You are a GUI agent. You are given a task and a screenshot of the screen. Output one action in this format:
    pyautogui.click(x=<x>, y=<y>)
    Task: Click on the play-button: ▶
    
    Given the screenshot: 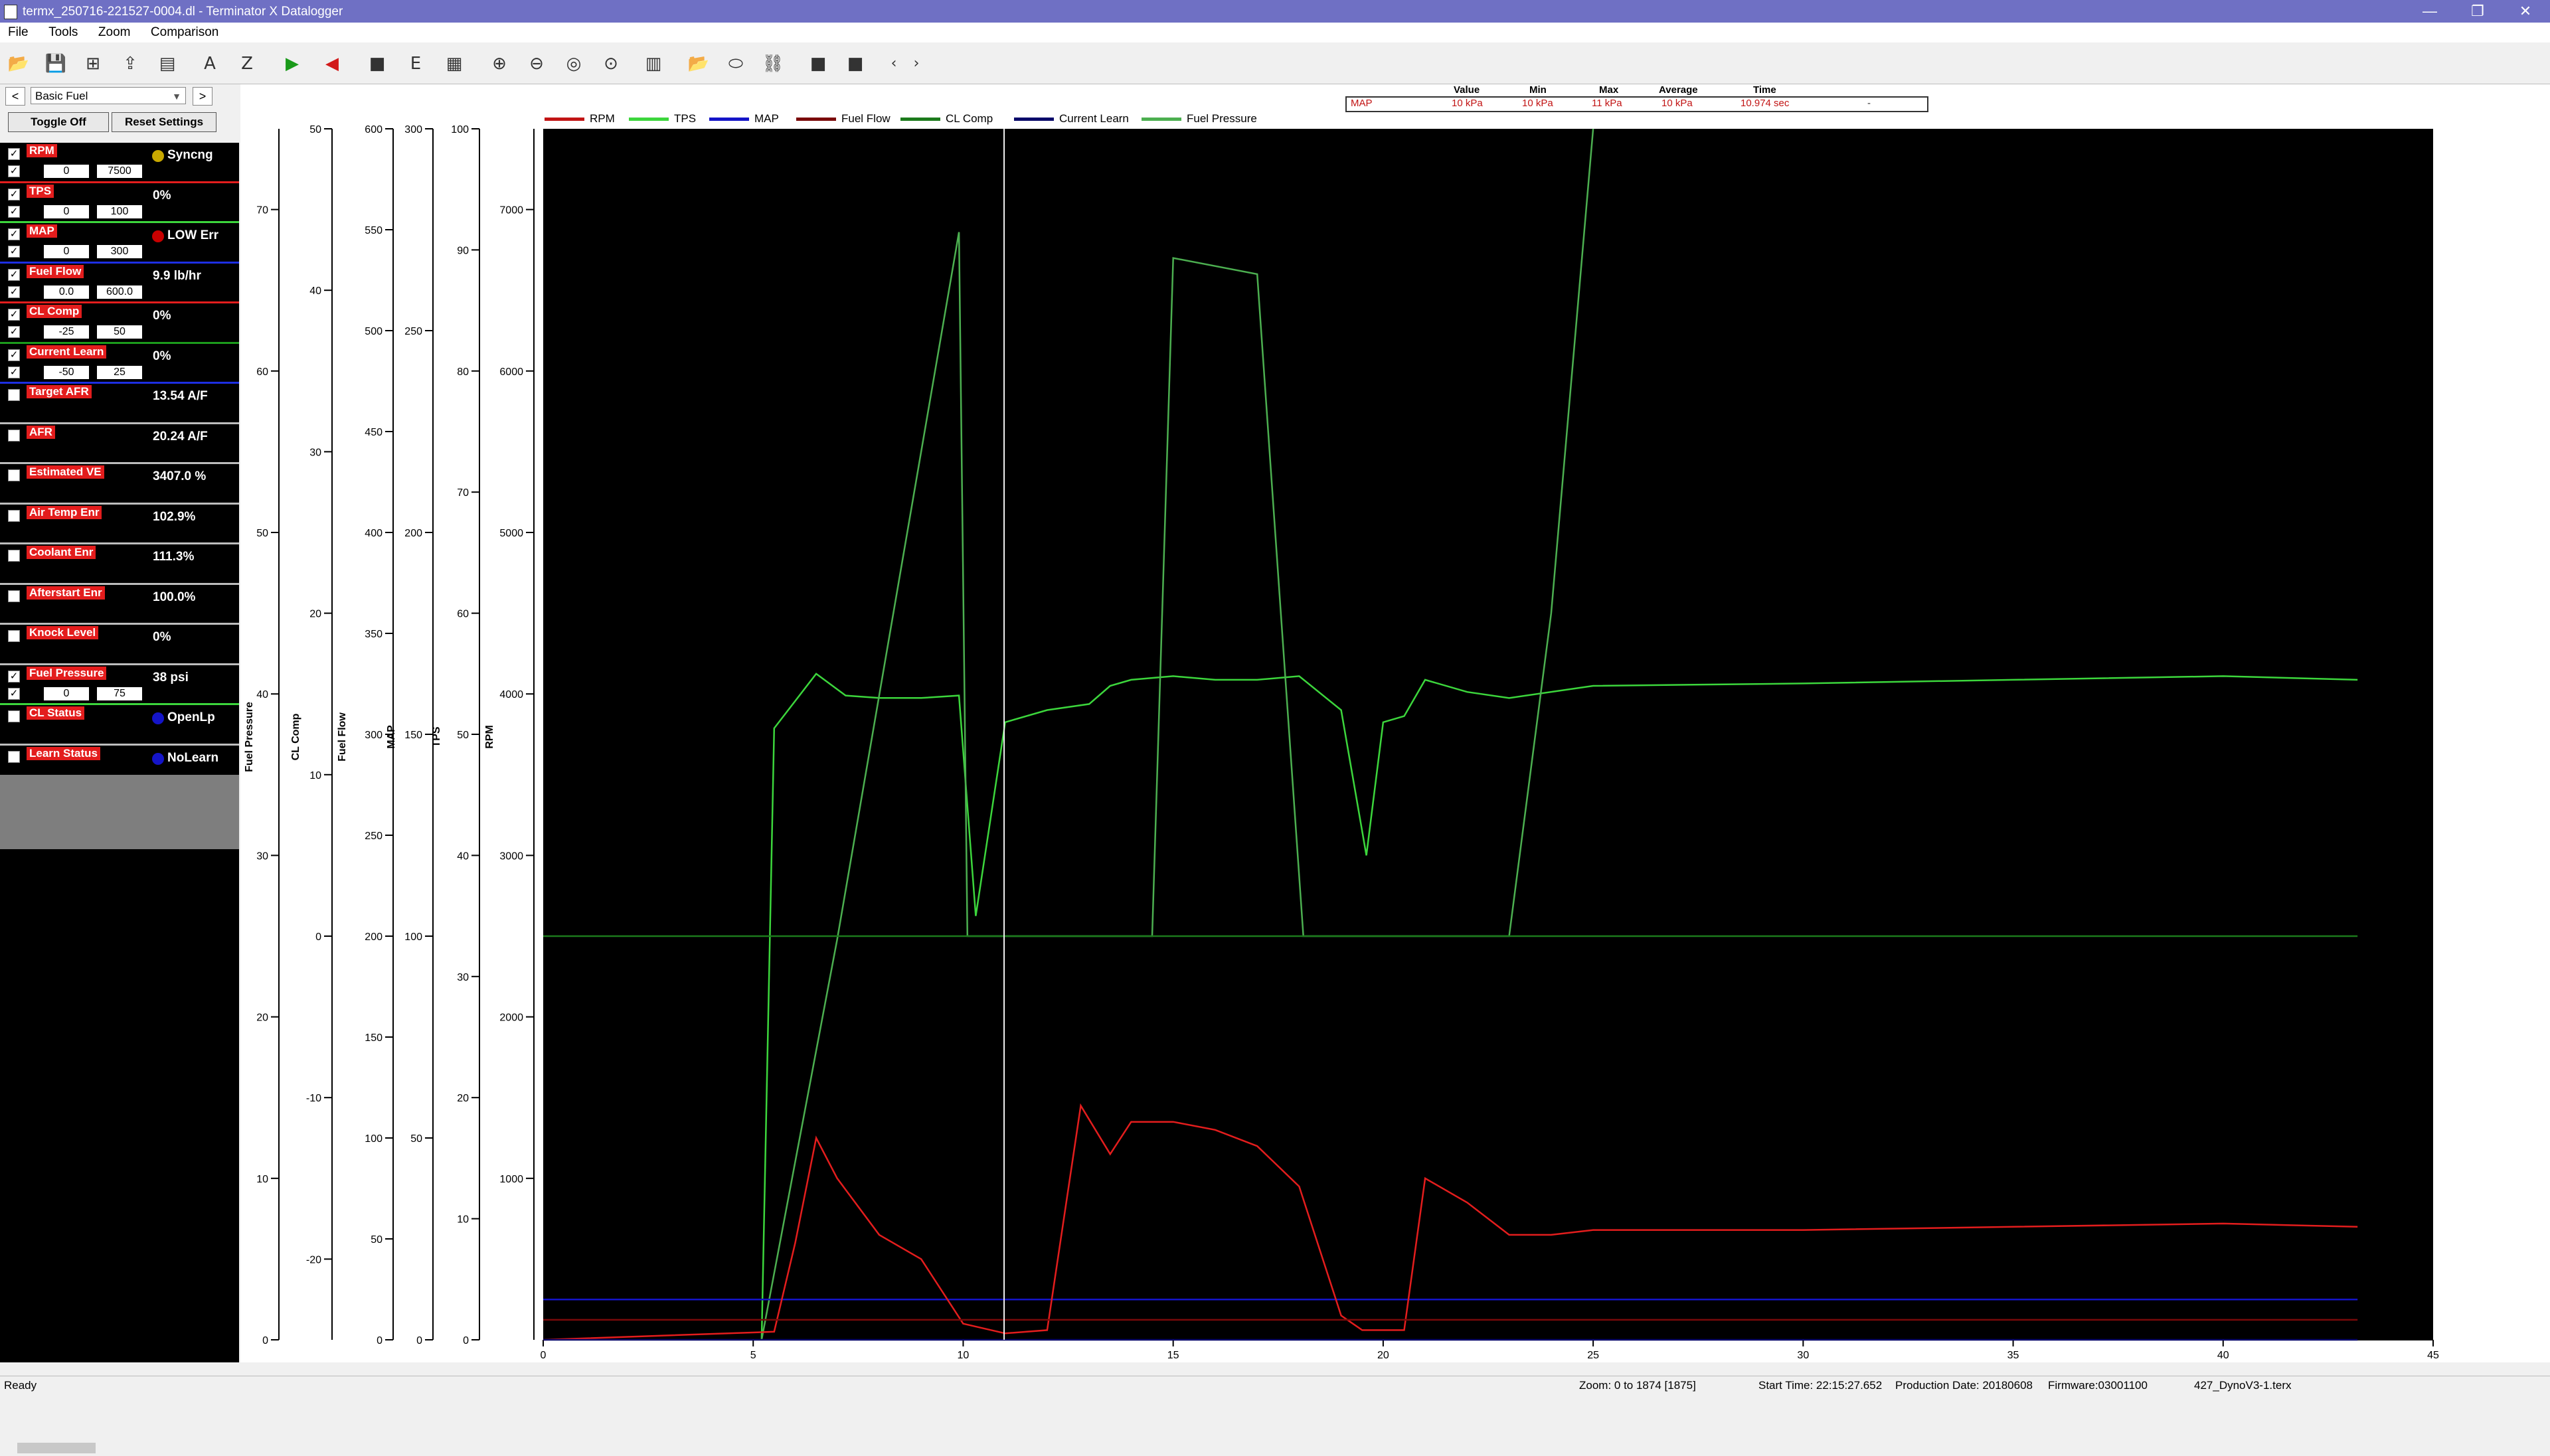 What is the action you would take?
    pyautogui.click(x=292, y=63)
    